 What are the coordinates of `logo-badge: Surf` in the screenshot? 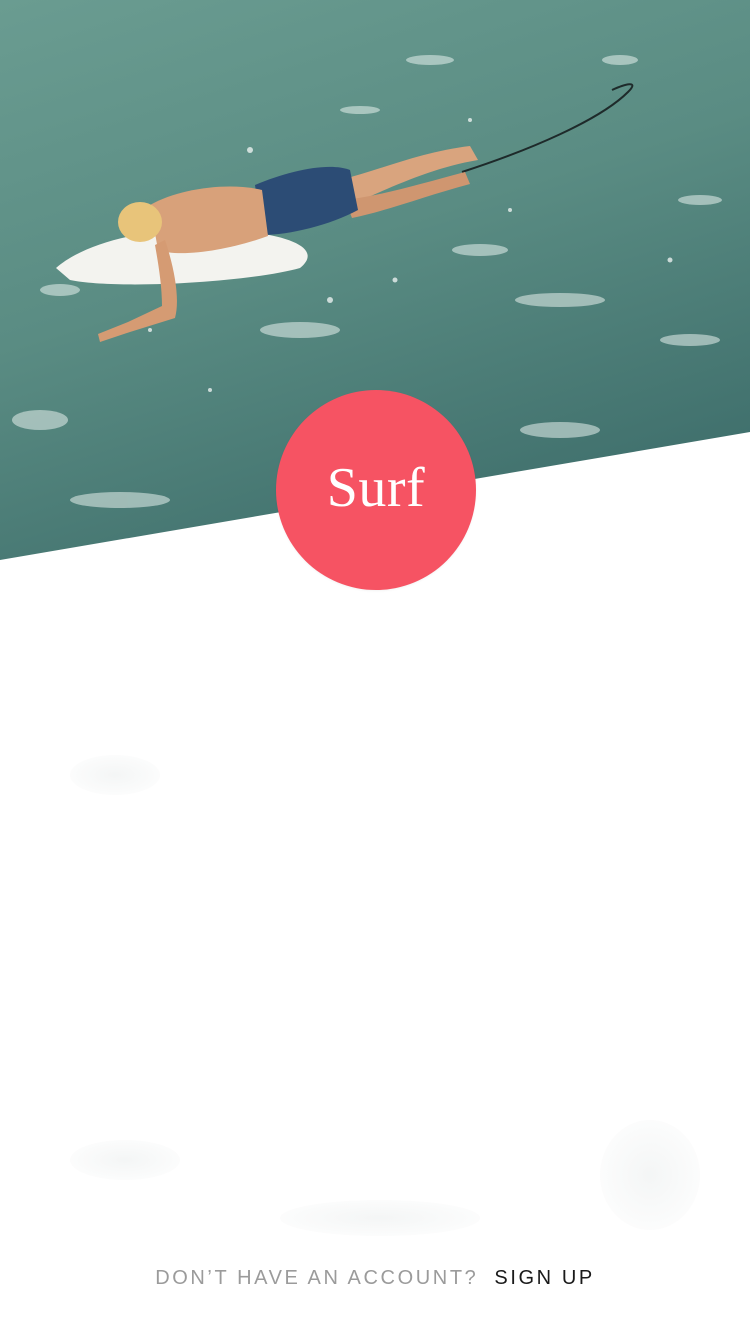 It's located at (376, 490).